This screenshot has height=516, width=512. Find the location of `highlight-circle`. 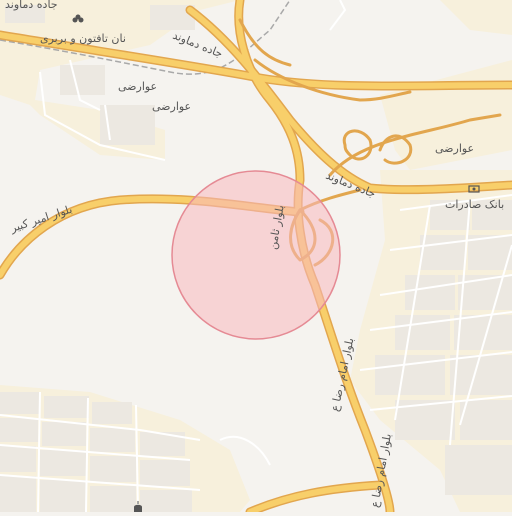

highlight-circle is located at coordinates (256, 255).